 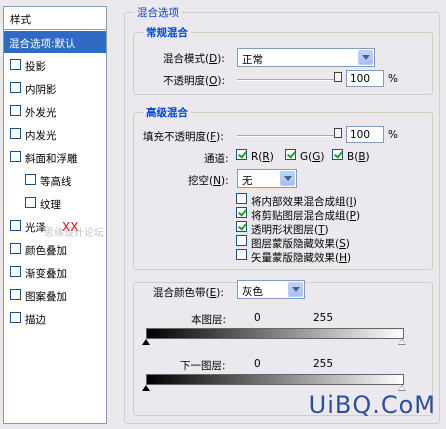 What do you see at coordinates (209, 320) in the screenshot?
I see `this-layer-label: 本图层:` at bounding box center [209, 320].